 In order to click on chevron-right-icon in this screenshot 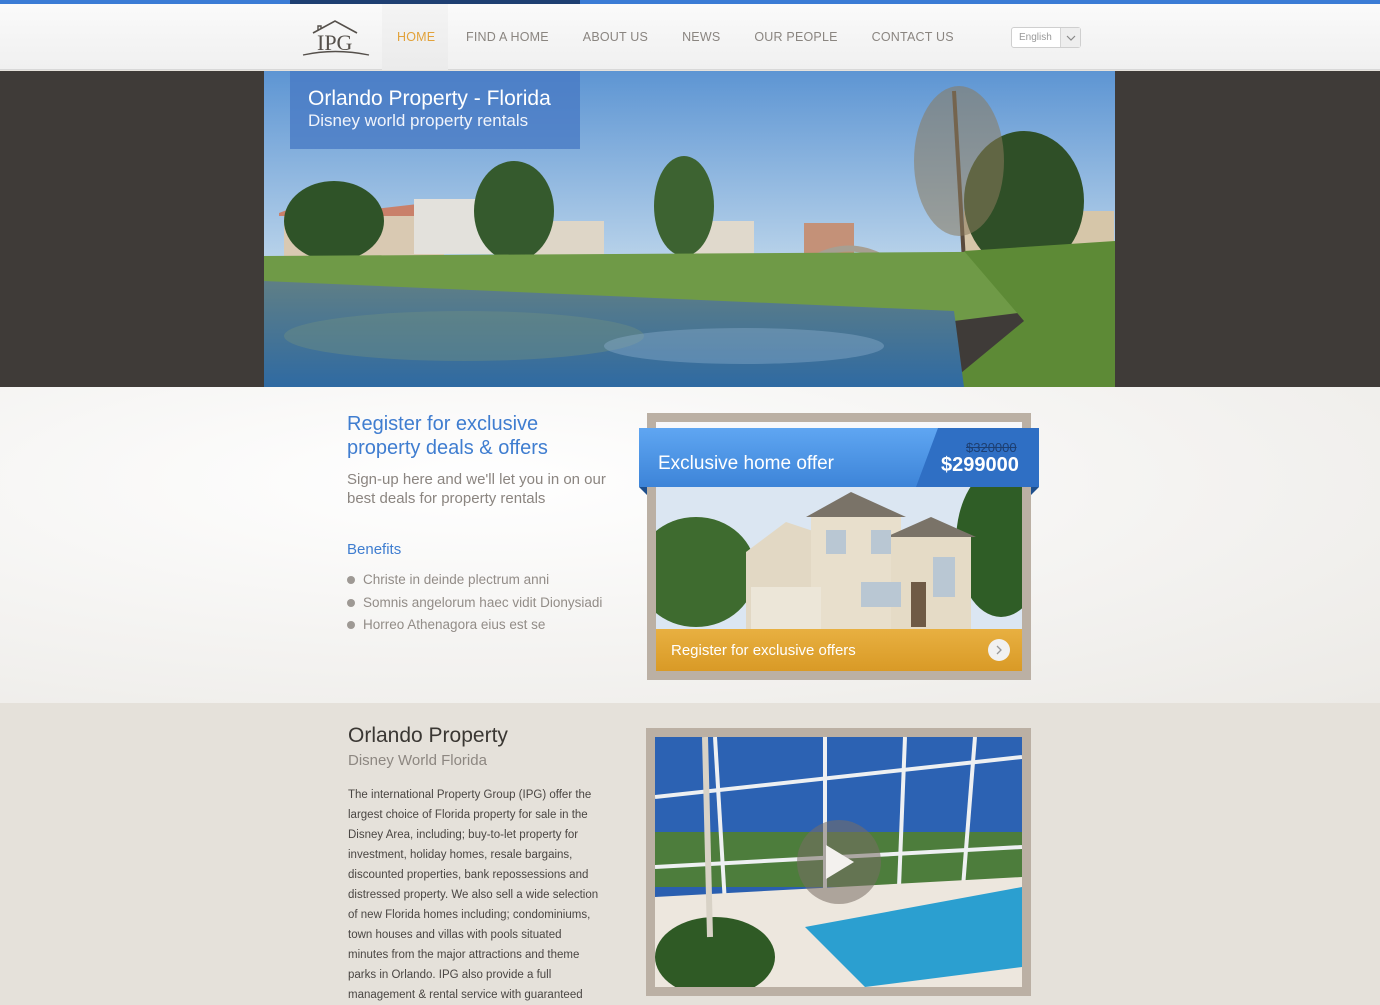, I will do `click(999, 650)`.